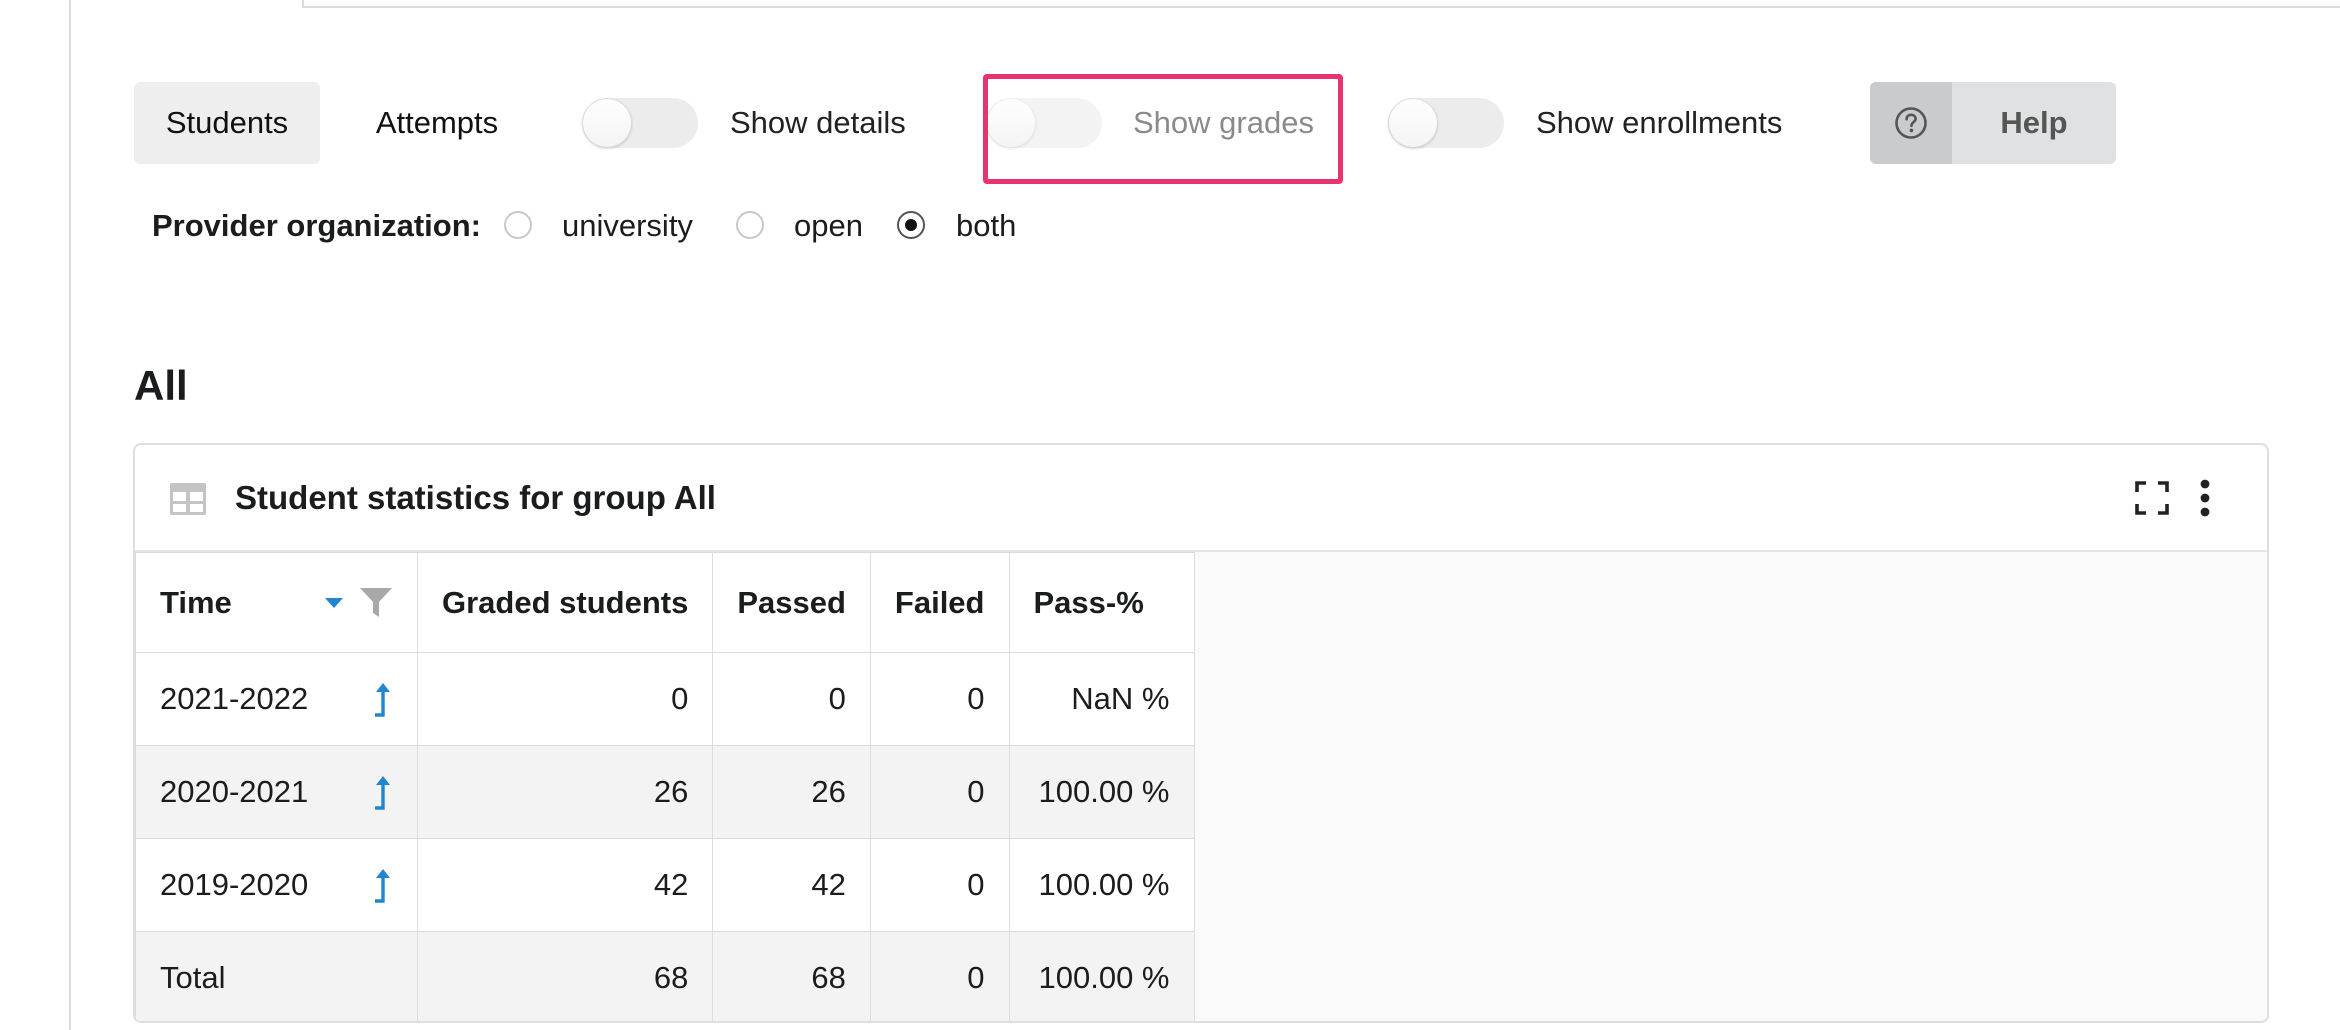 The height and width of the screenshot is (1030, 2340). I want to click on cell-pass-pct: NaN %, so click(1101, 699).